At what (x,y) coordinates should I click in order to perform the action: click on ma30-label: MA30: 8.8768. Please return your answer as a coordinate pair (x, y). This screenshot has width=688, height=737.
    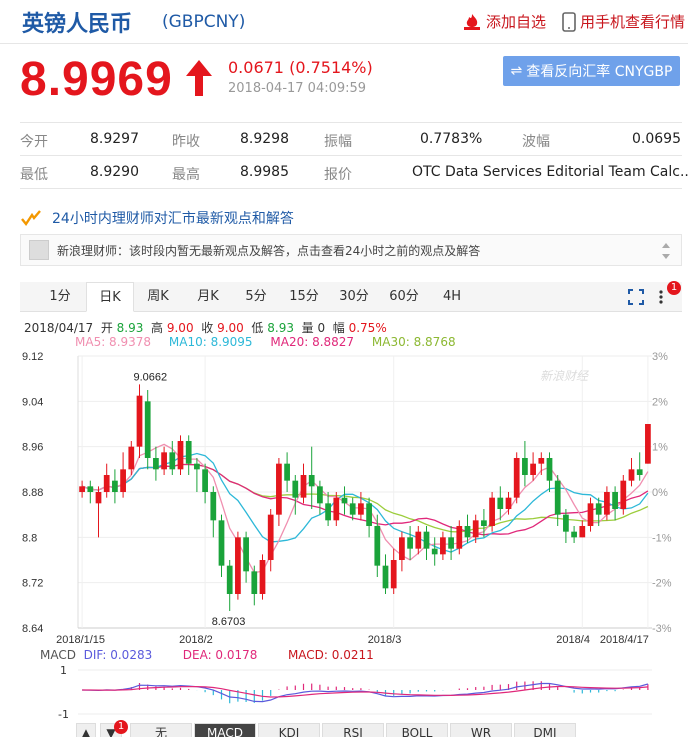
    Looking at the image, I should click on (413, 342).